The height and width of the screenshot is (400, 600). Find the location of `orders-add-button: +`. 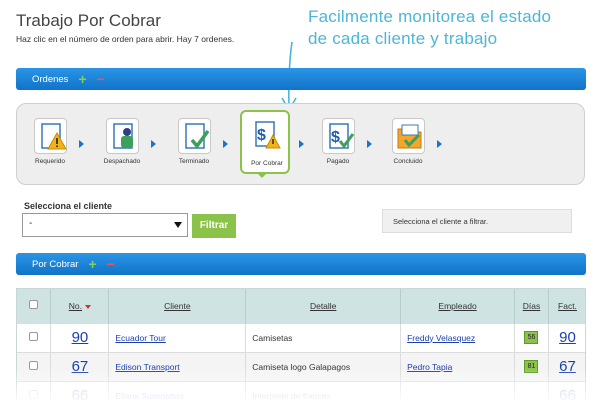

orders-add-button: + is located at coordinates (82, 79).